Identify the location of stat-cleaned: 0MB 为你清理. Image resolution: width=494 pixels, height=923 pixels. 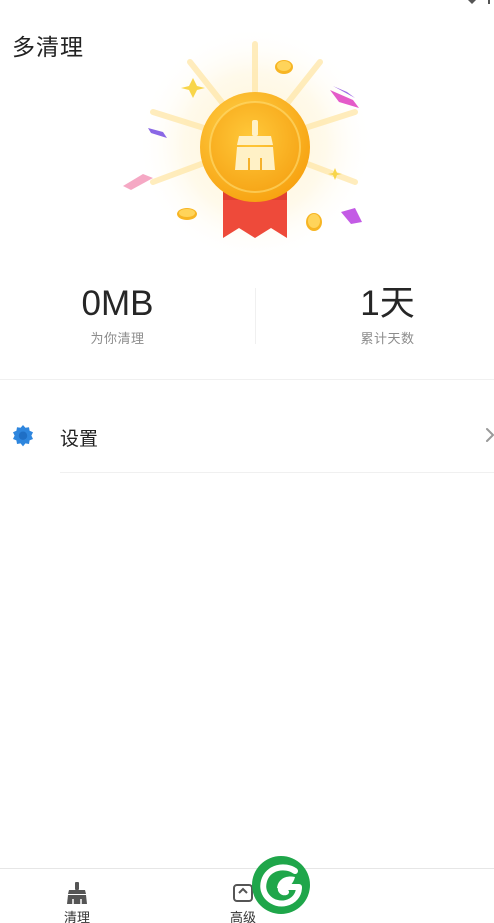
(120, 314).